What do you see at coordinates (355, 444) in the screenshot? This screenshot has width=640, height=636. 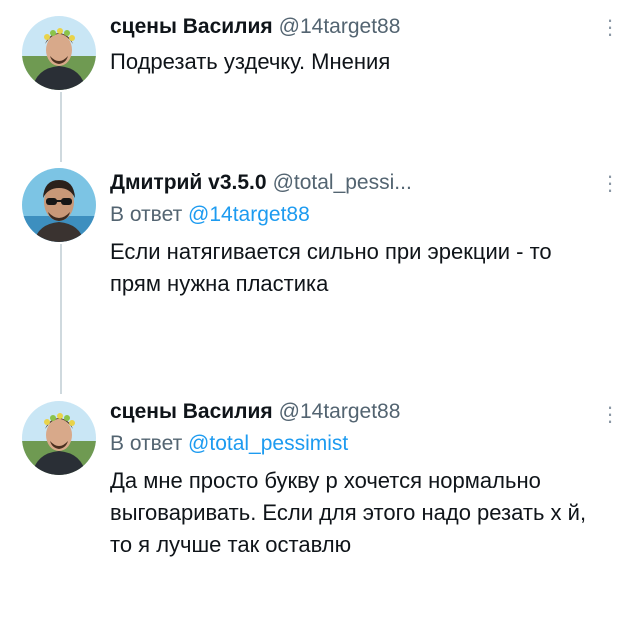 I see `reply-to-line: В ответ @total_pessimist` at bounding box center [355, 444].